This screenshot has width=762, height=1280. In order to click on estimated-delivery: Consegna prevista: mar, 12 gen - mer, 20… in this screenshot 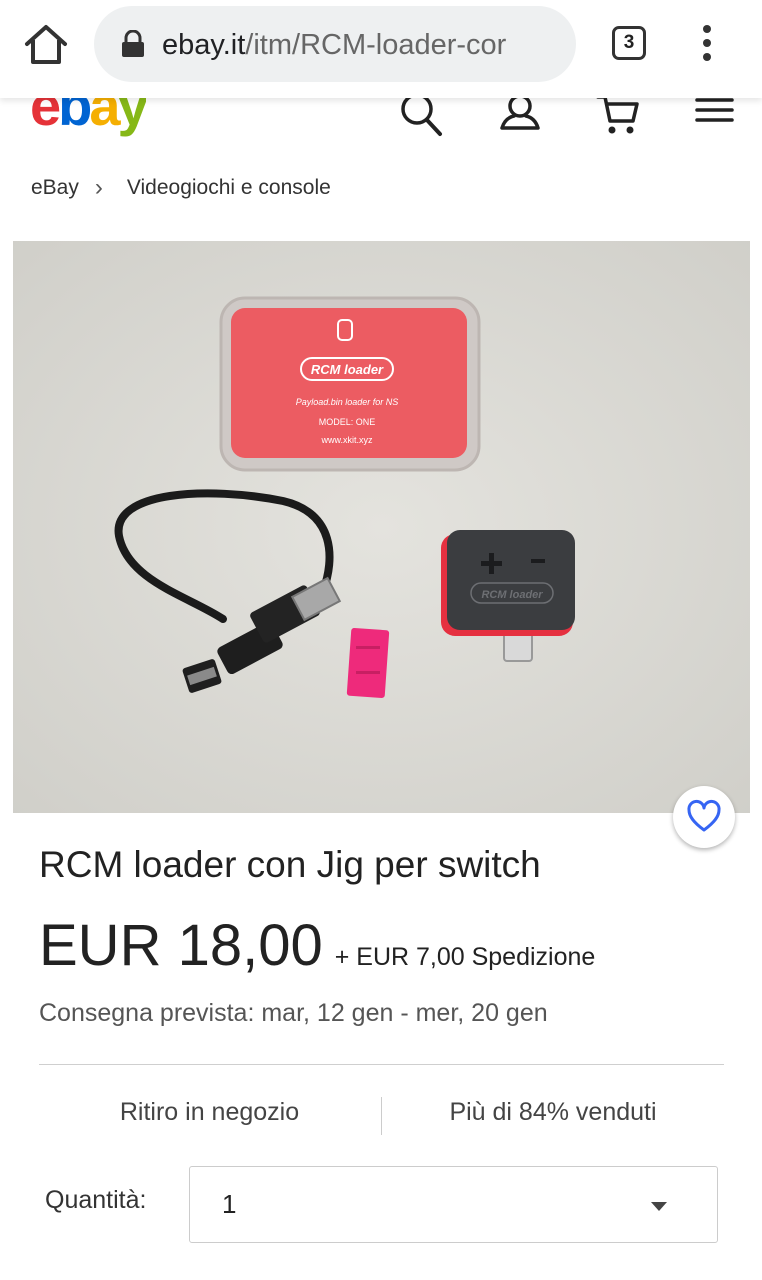, I will do `click(293, 1013)`.